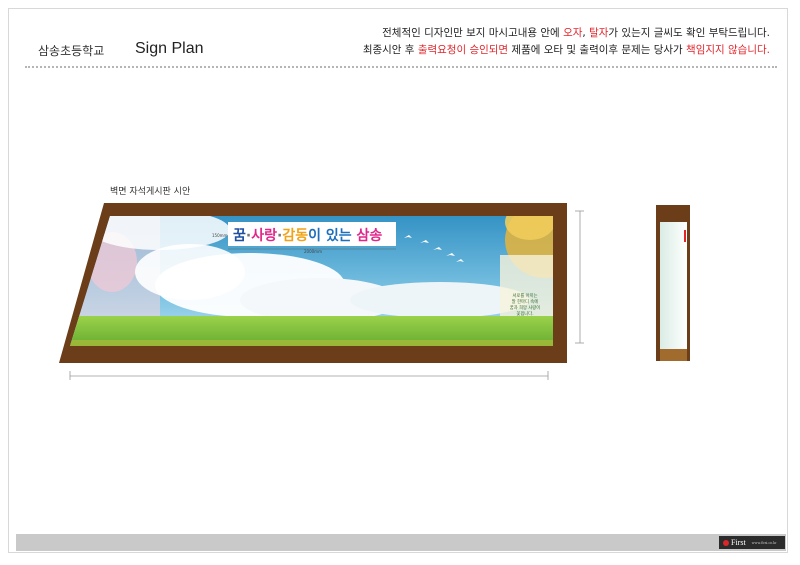  What do you see at coordinates (738, 542) in the screenshot?
I see `logo-text: First` at bounding box center [738, 542].